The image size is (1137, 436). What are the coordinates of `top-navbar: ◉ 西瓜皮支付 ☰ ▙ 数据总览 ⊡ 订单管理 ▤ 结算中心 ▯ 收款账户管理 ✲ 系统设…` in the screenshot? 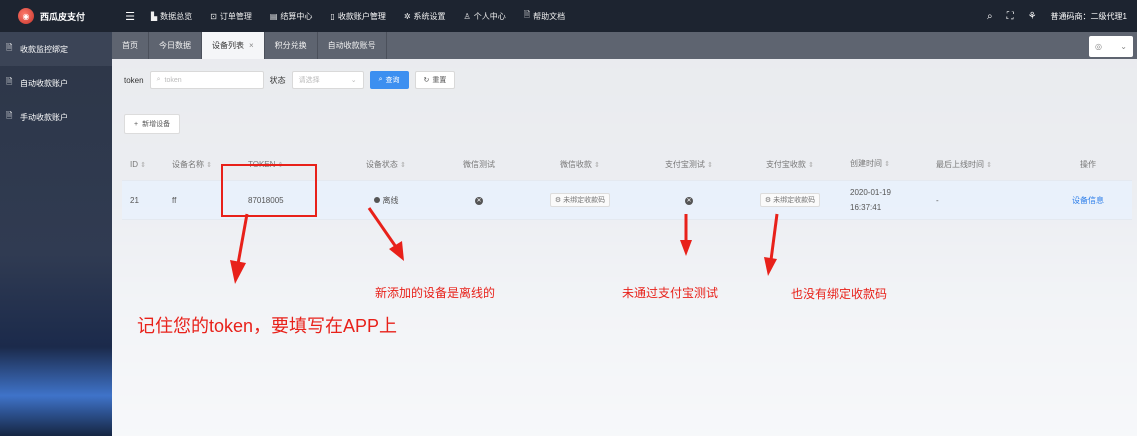 It's located at (568, 16).